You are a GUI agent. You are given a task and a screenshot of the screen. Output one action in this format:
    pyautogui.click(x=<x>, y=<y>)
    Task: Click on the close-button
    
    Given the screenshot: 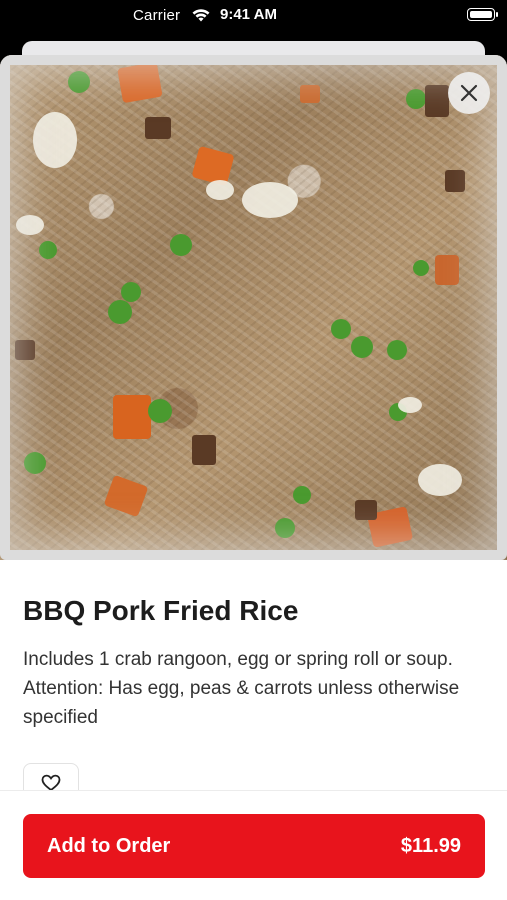 What is the action you would take?
    pyautogui.click(x=469, y=93)
    